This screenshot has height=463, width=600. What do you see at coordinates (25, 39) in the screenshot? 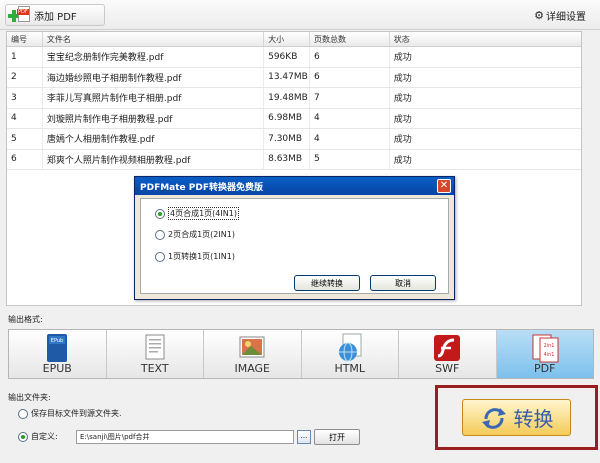
I see `column-header-index: 编号` at bounding box center [25, 39].